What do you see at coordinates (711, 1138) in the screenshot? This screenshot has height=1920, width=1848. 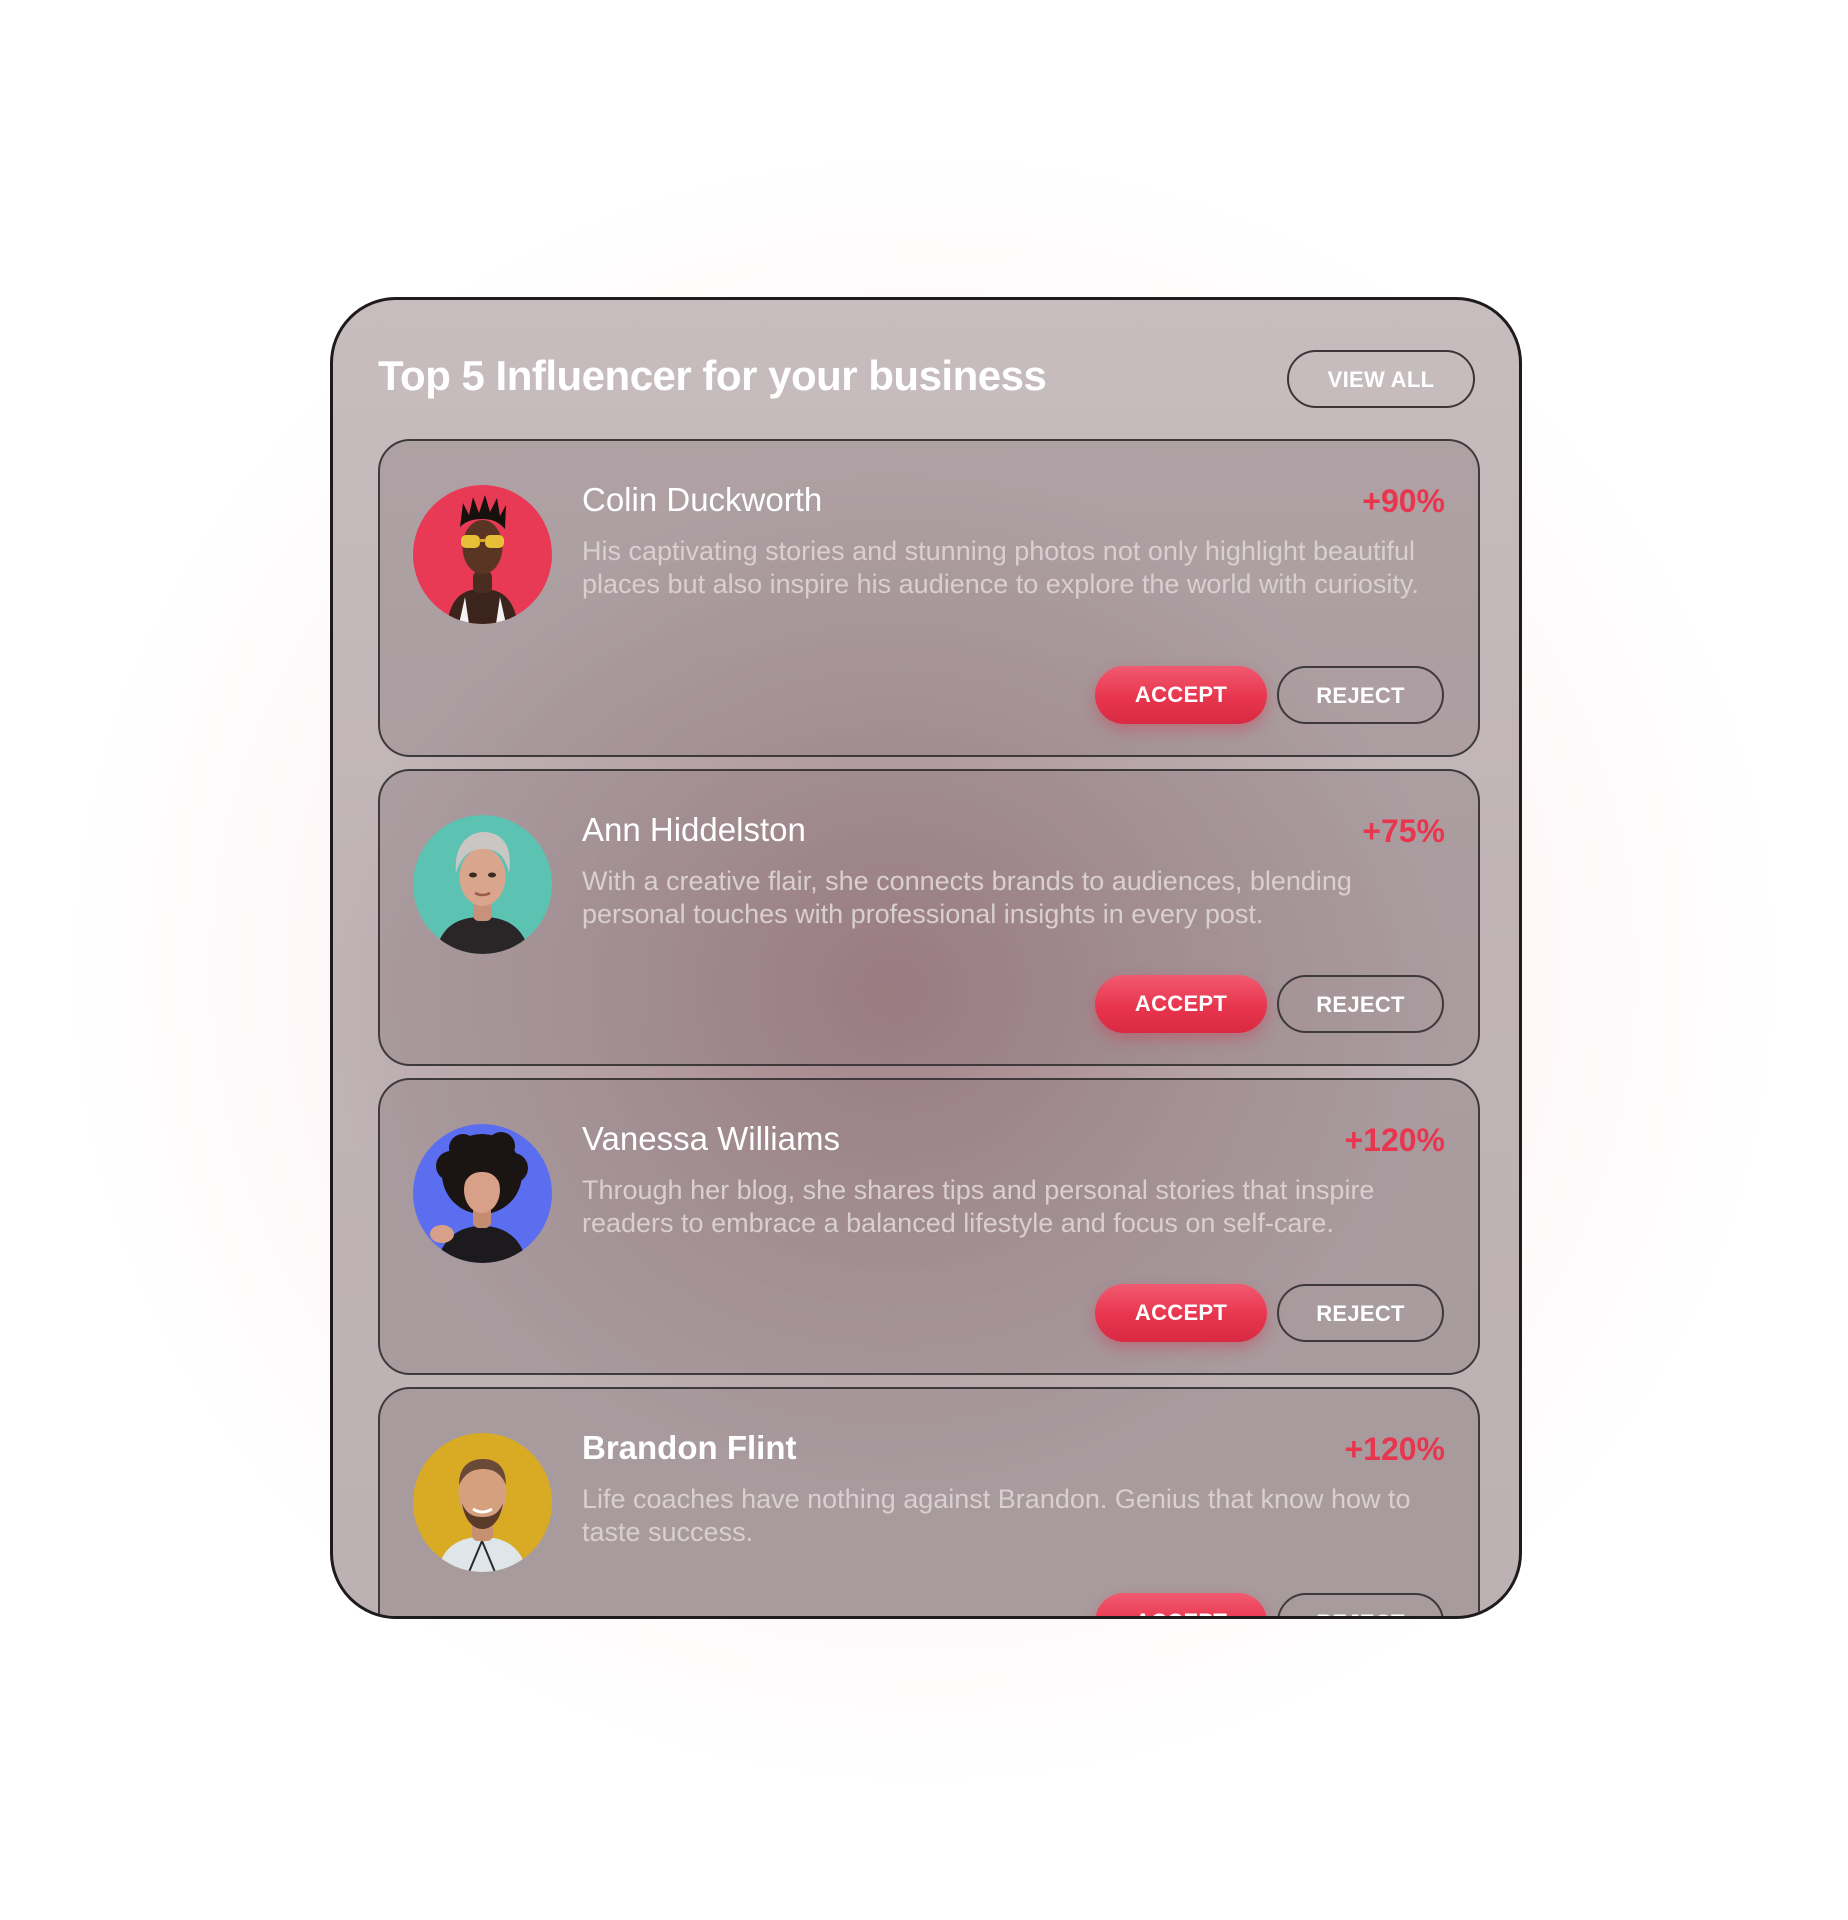 I see `influencer-name: Vanessa Williams` at bounding box center [711, 1138].